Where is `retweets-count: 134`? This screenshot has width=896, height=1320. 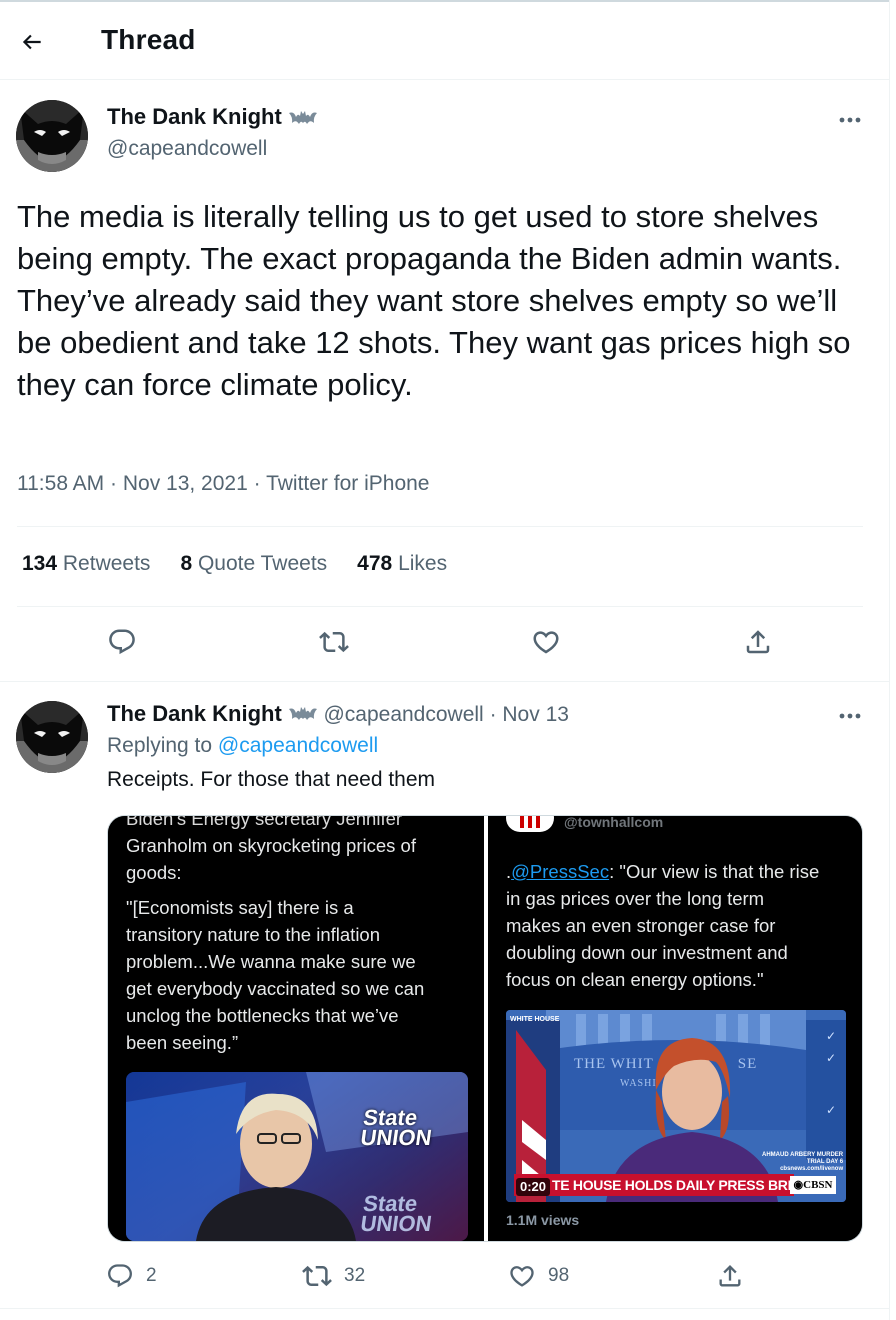
retweets-count: 134 is located at coordinates (40, 563).